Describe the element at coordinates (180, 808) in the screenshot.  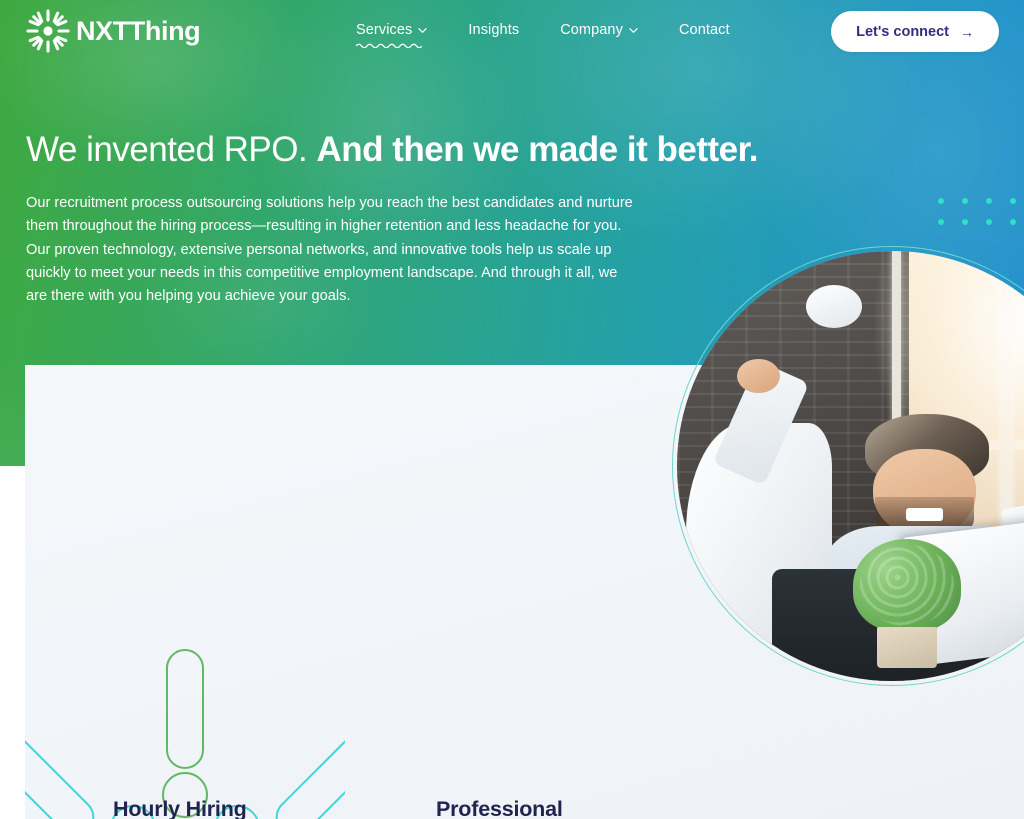
I see `card-title: Hourly Hiring` at that location.